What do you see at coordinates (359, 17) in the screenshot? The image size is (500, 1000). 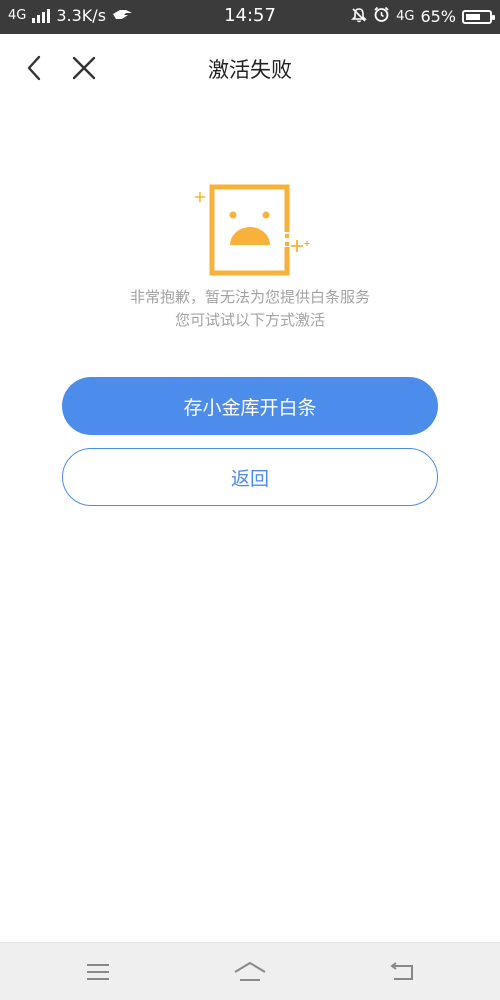 I see `mute-bell-icon` at bounding box center [359, 17].